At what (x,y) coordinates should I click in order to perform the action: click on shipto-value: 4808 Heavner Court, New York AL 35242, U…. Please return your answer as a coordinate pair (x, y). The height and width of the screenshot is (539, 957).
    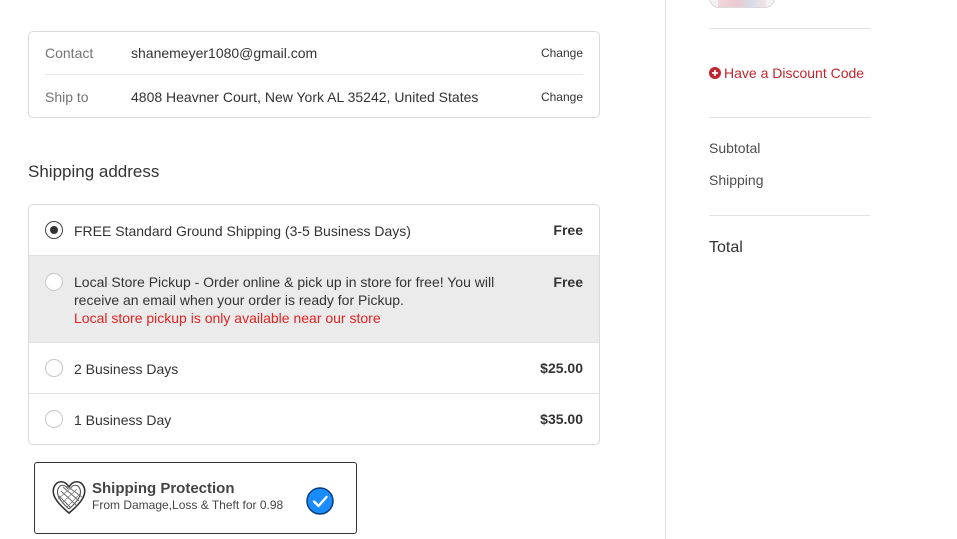
    Looking at the image, I should click on (305, 96).